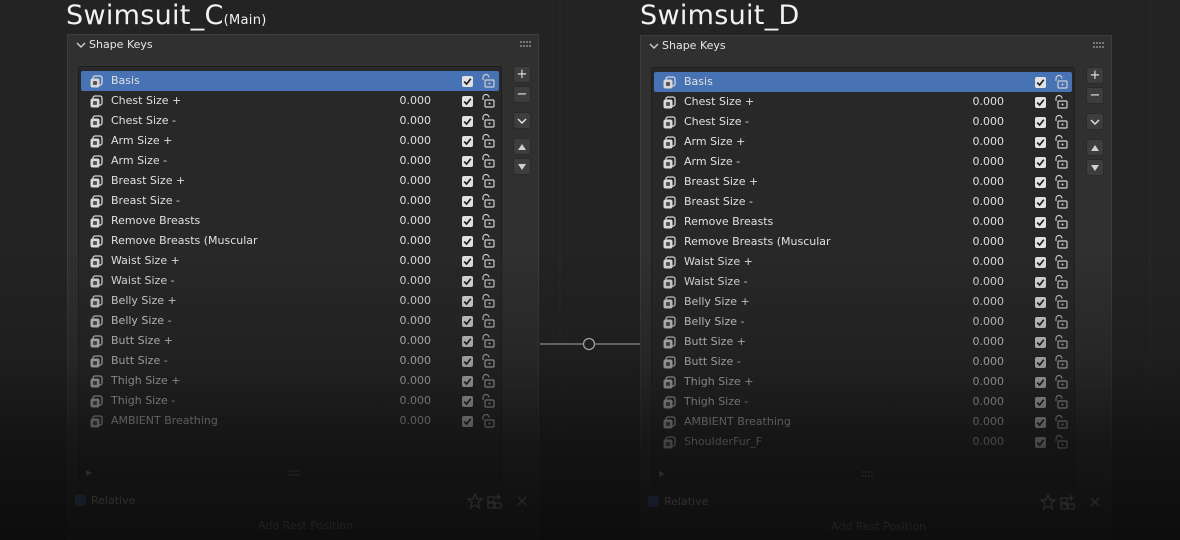  What do you see at coordinates (863, 422) in the screenshot?
I see `shape-key-row: AMBIENT Breathing 0.000` at bounding box center [863, 422].